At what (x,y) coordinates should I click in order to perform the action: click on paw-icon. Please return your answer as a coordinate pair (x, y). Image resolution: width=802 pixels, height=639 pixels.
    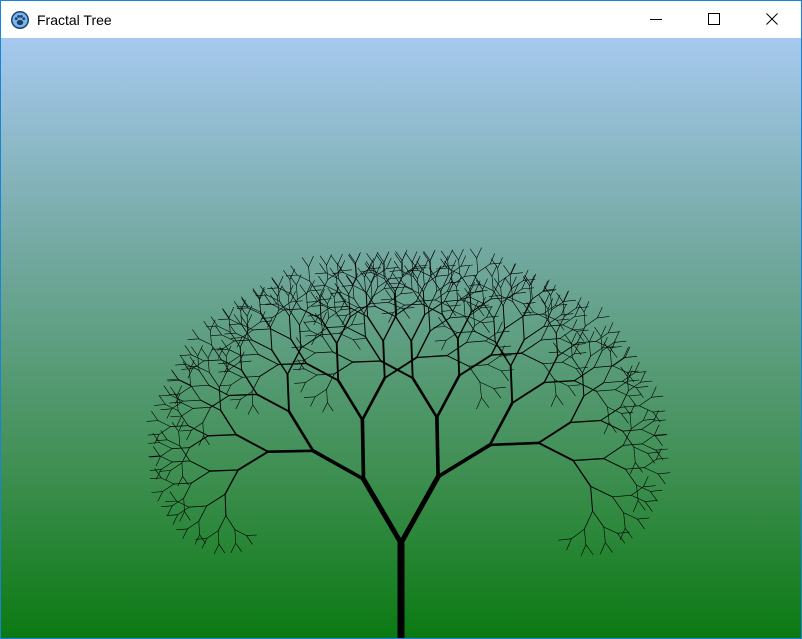
    Looking at the image, I should click on (20, 20).